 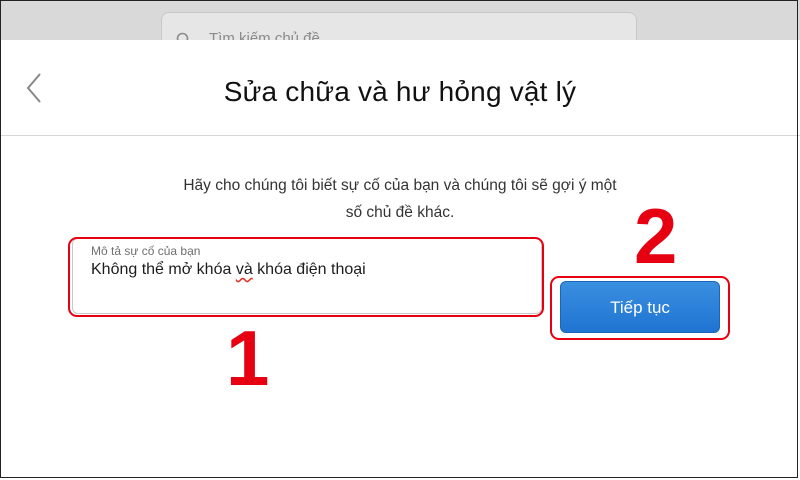 What do you see at coordinates (400, 91) in the screenshot?
I see `dialog-title: Sửa chữa và hư hỏng vật lý` at bounding box center [400, 91].